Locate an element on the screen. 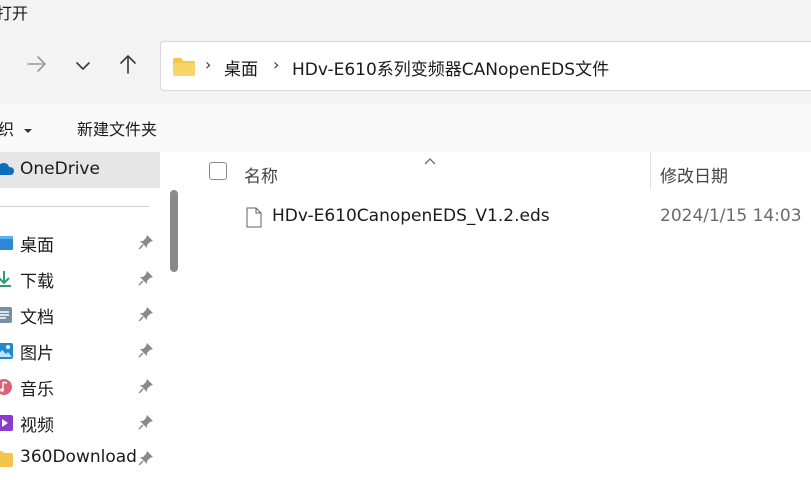  organize-label: 织 is located at coordinates (7, 129).